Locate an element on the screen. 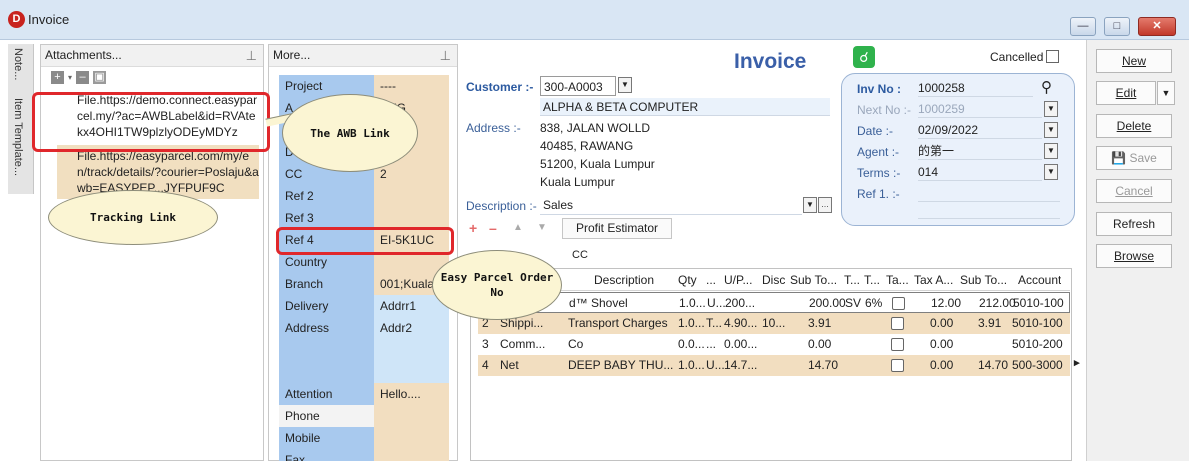 The height and width of the screenshot is (461, 1189). profit-estimator-button: Profit Estimator is located at coordinates (617, 228).